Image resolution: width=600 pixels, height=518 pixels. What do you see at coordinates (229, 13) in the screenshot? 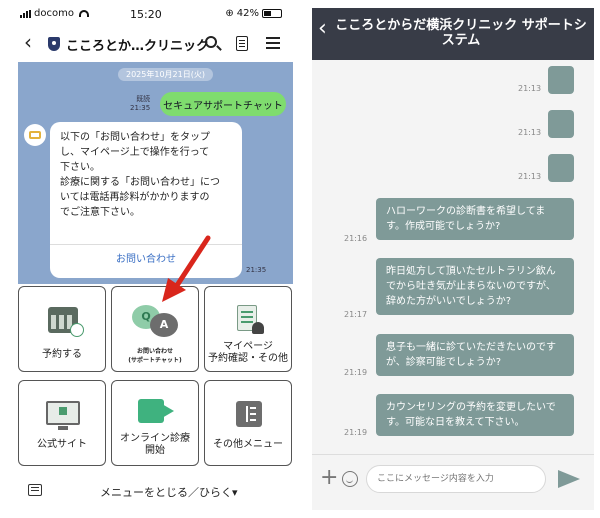
I see `alarm-icon: ⊕` at bounding box center [229, 13].